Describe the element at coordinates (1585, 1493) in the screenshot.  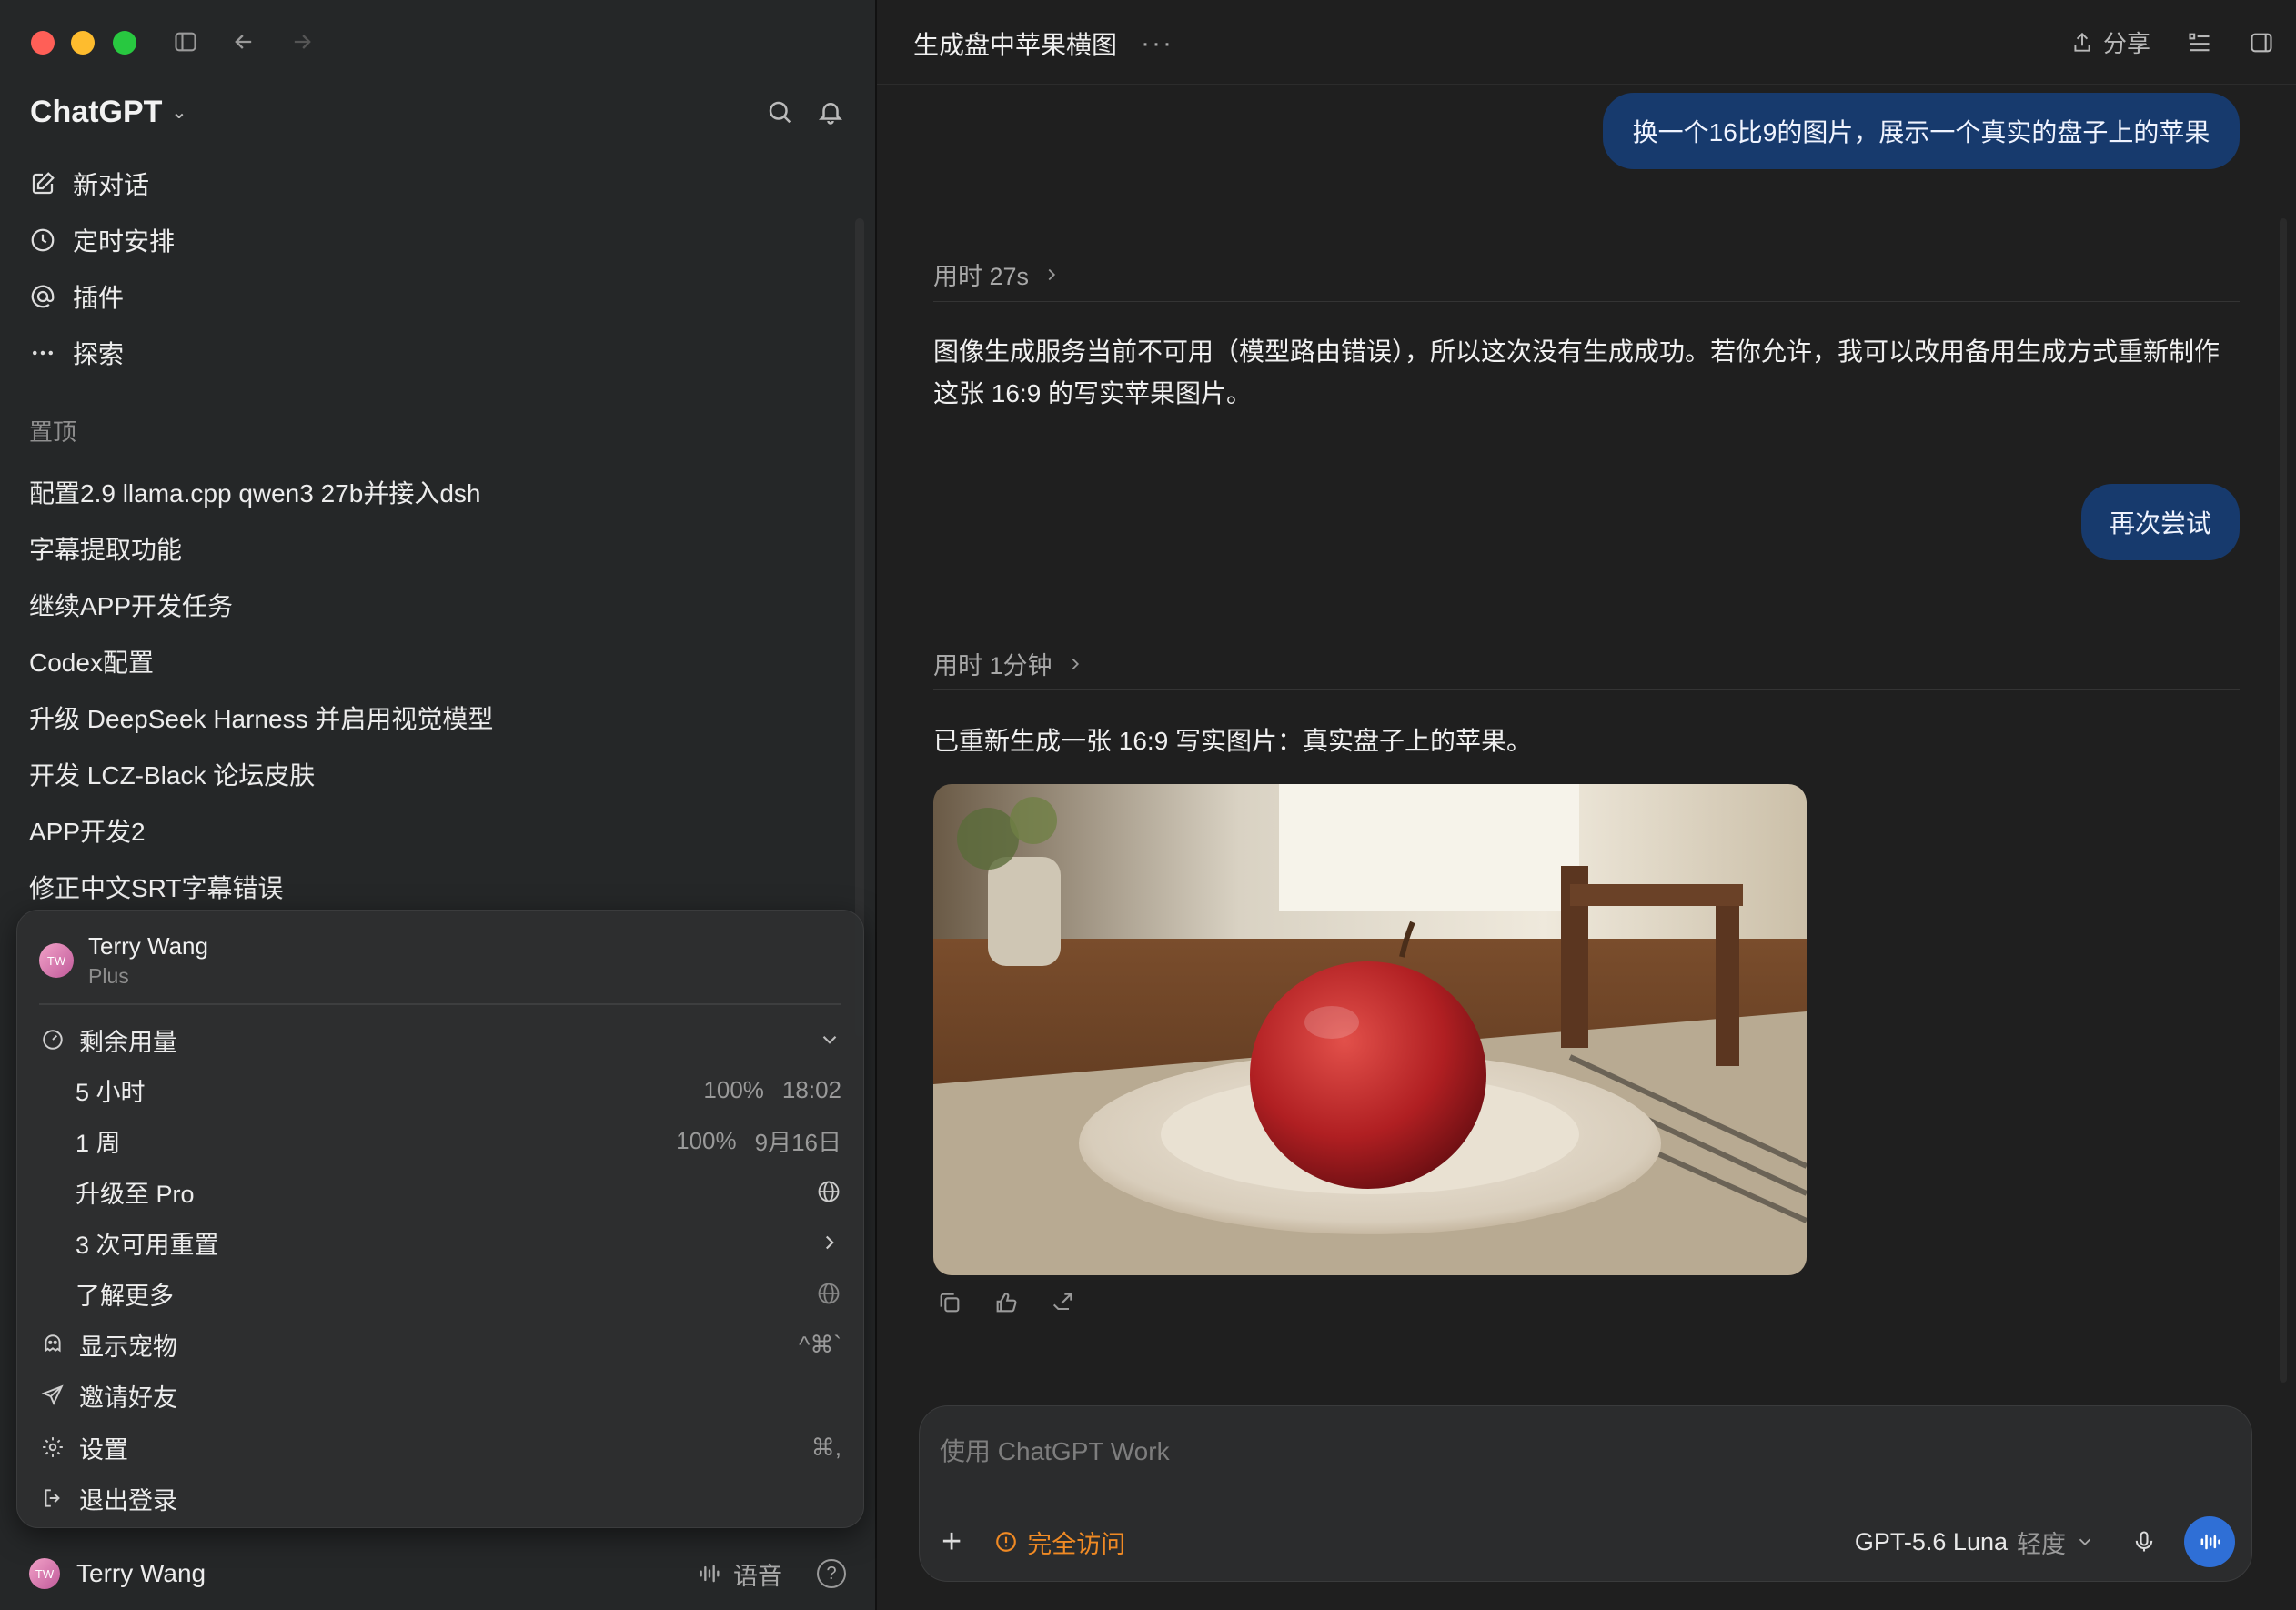
I see `composer: 使用 ChatGPT Work + 完全访问 GPT-5.6 Luna 轻度` at that location.